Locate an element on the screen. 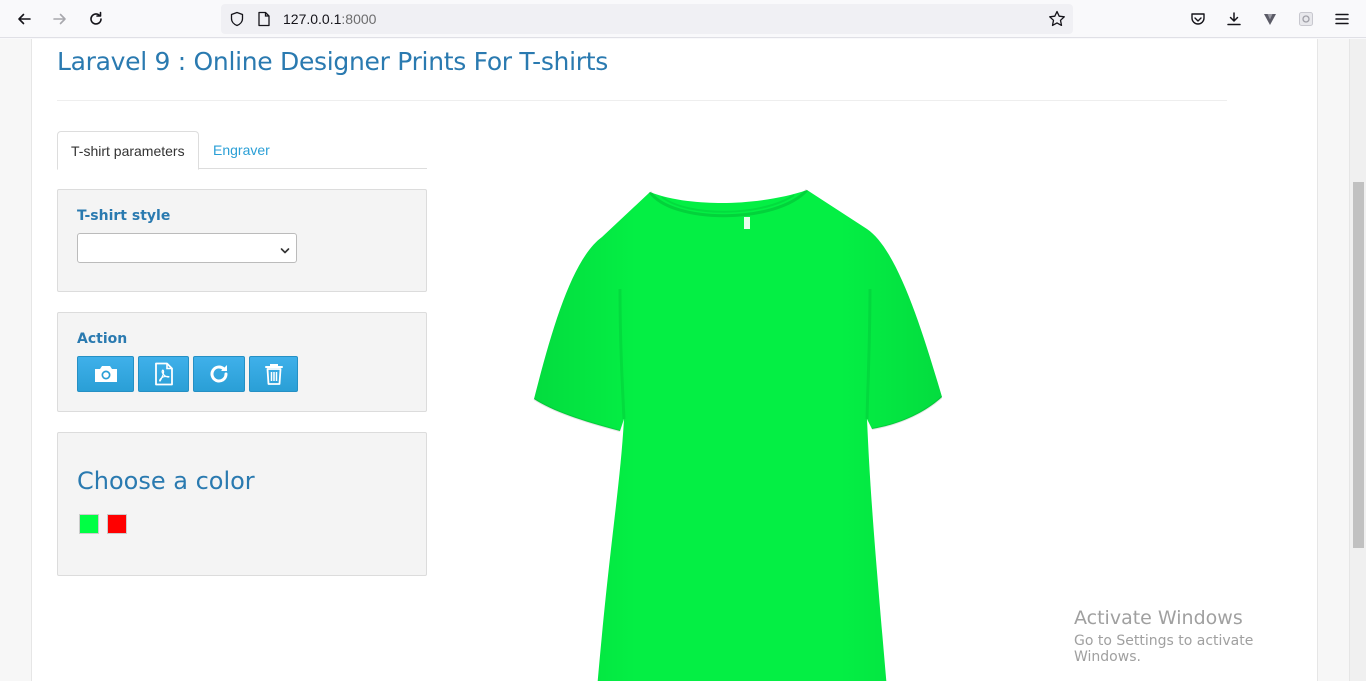  reload-button is located at coordinates (96, 19).